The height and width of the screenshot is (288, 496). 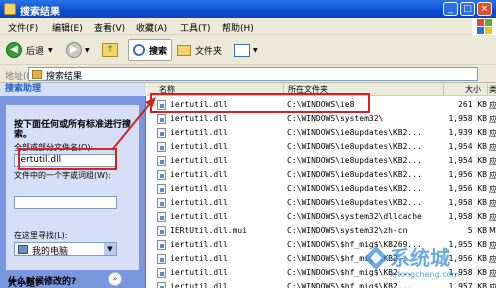 What do you see at coordinates (209, 230) in the screenshot?
I see `file-name: IERtUtil.dll.mui` at bounding box center [209, 230].